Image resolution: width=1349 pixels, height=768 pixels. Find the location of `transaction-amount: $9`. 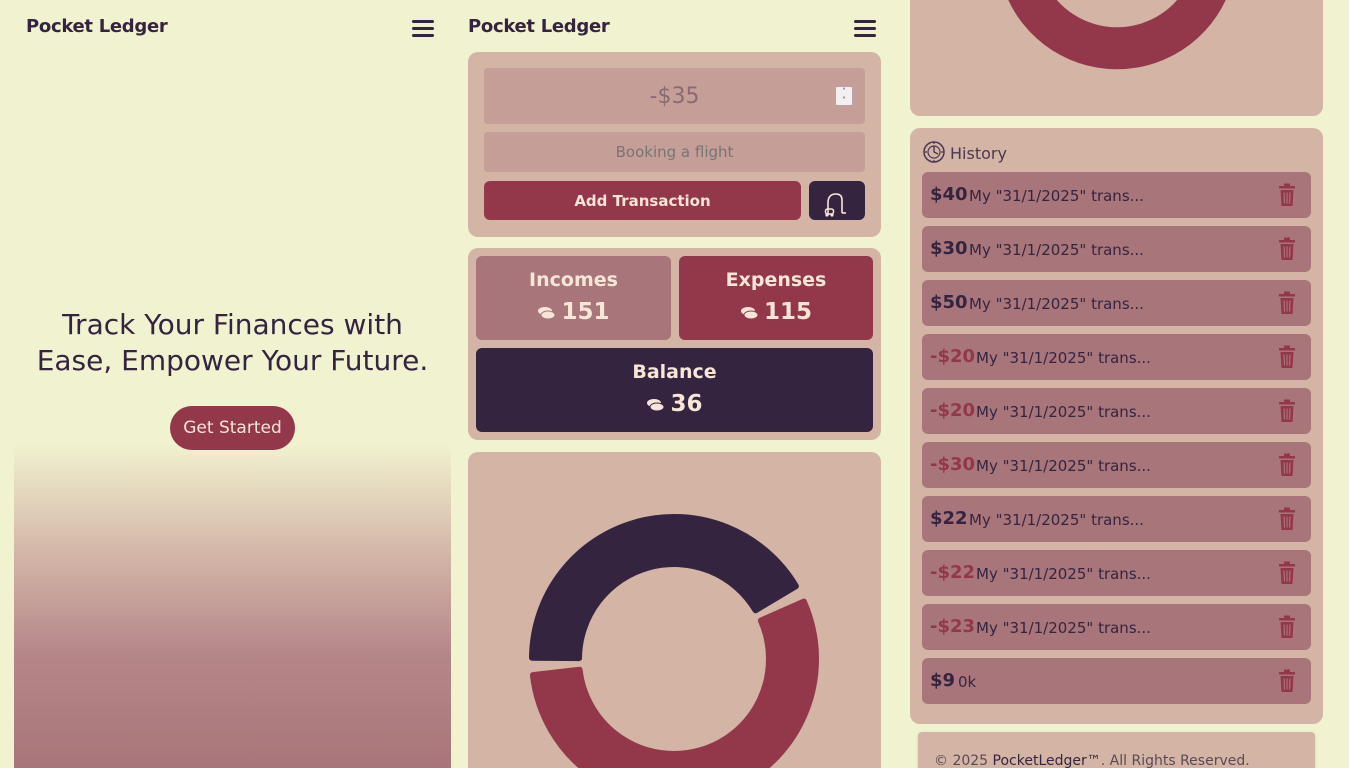

transaction-amount: $9 is located at coordinates (943, 680).